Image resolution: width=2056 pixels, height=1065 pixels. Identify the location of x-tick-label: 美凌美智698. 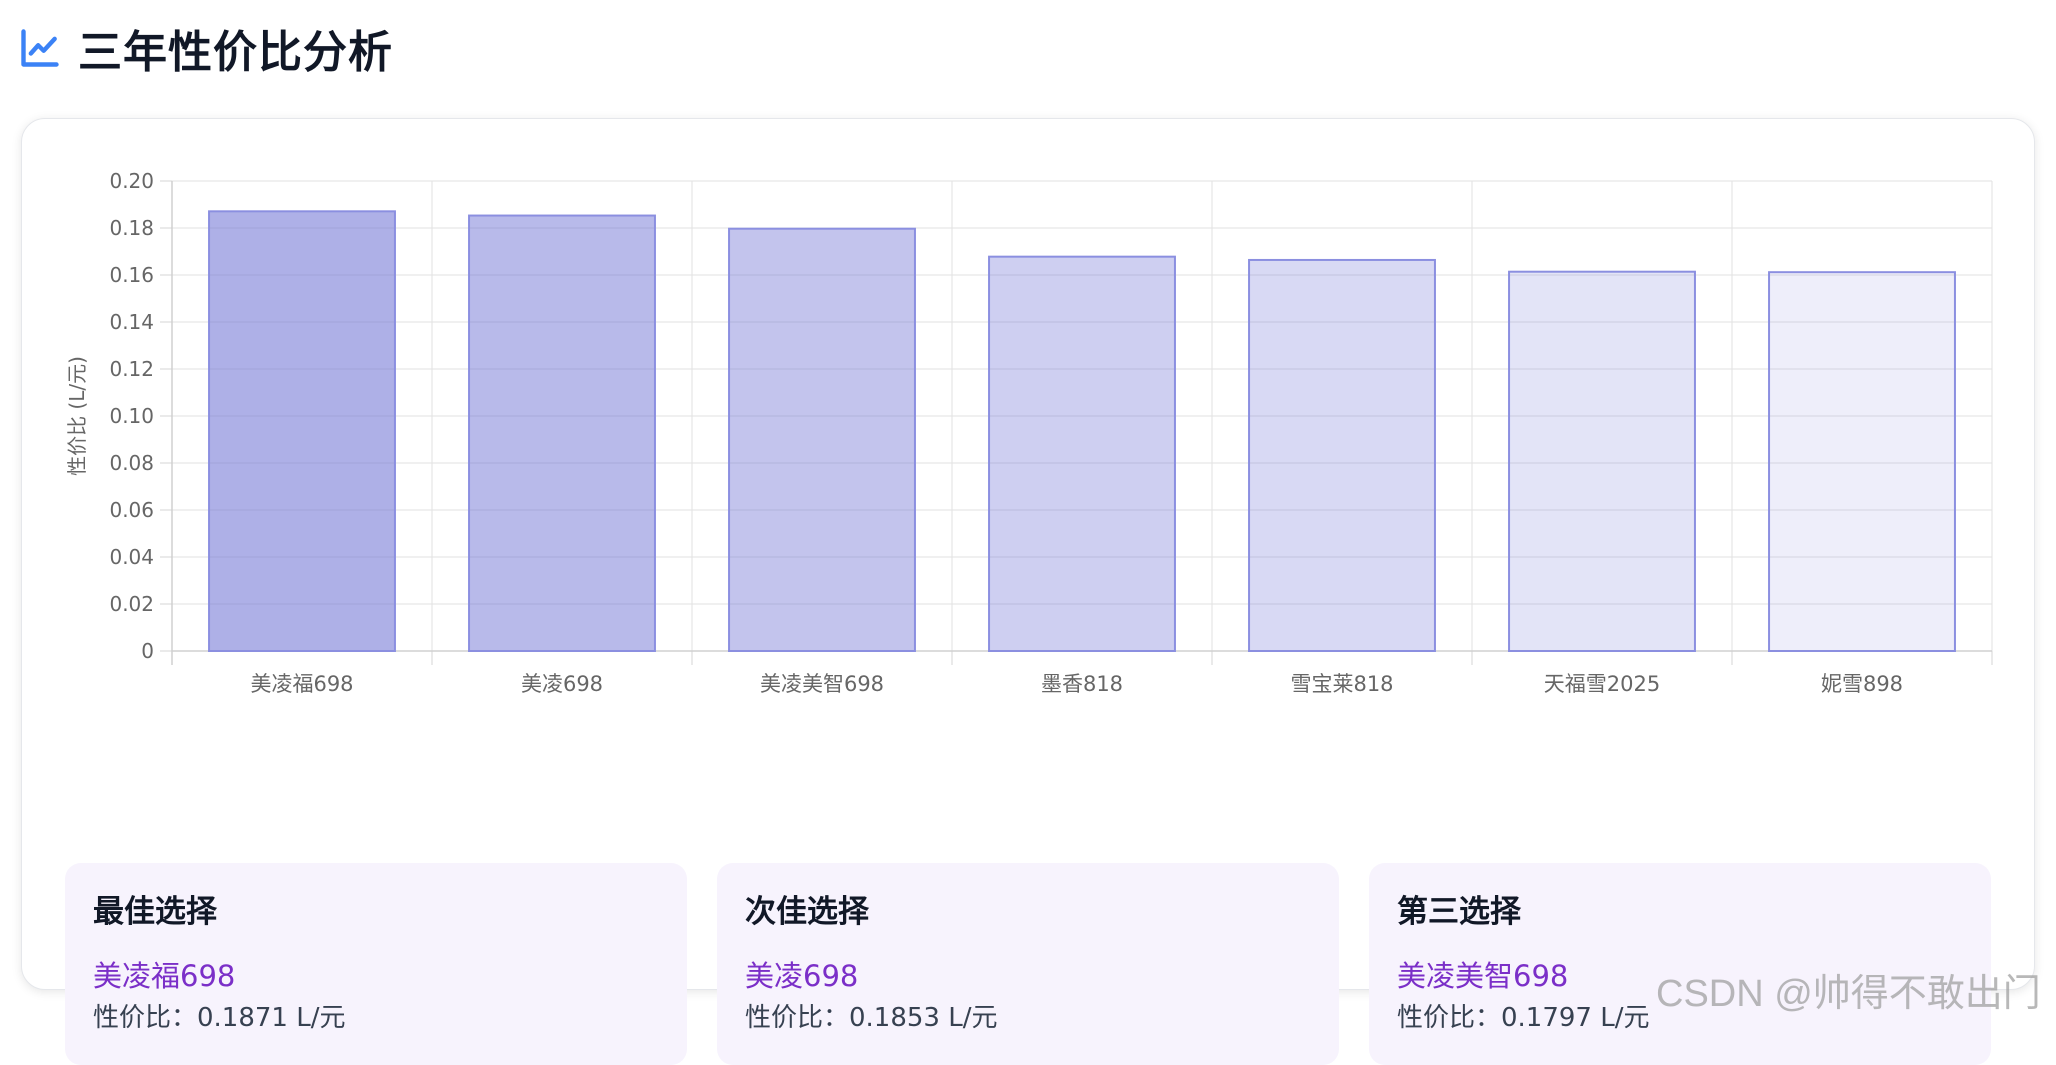
(822, 684).